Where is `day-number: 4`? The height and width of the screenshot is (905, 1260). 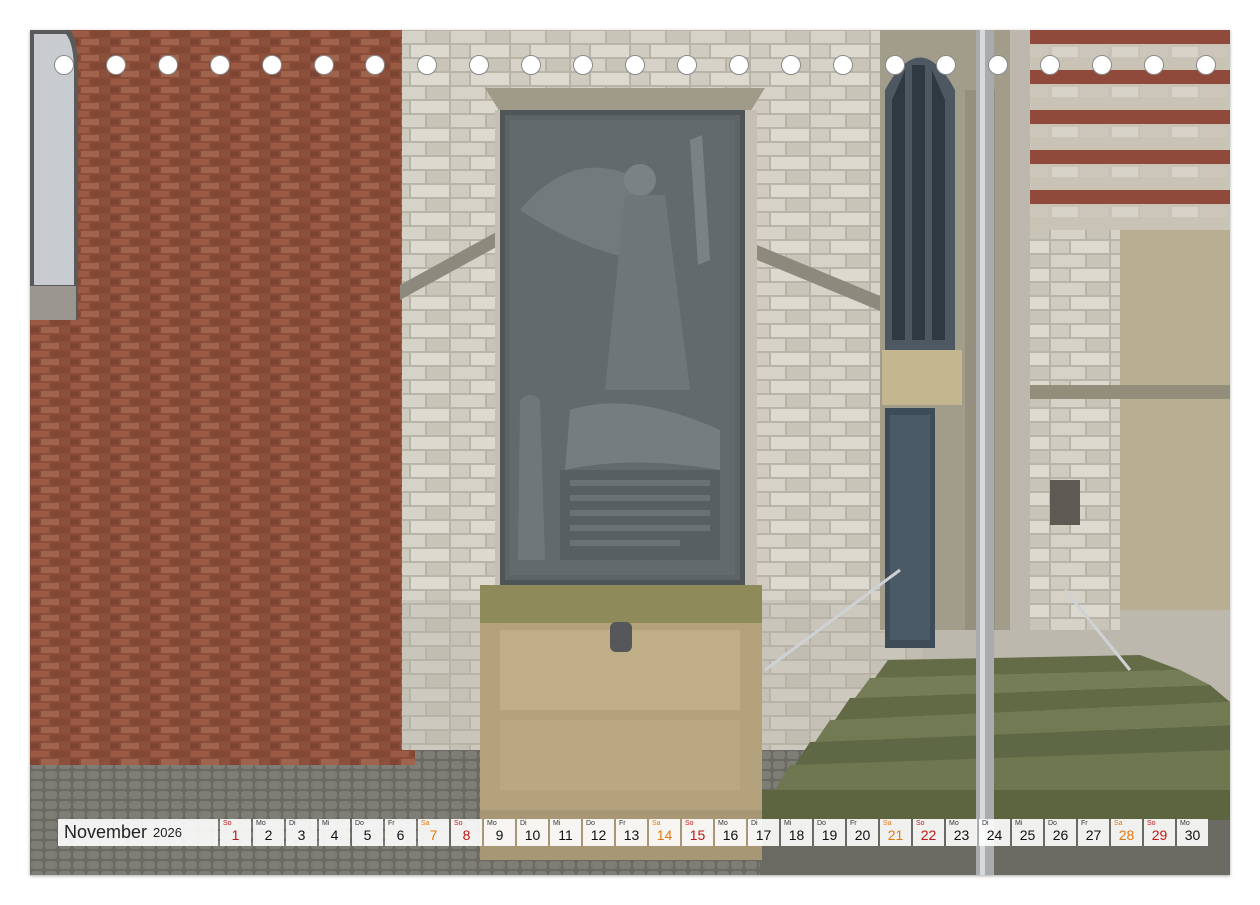 day-number: 4 is located at coordinates (334, 835).